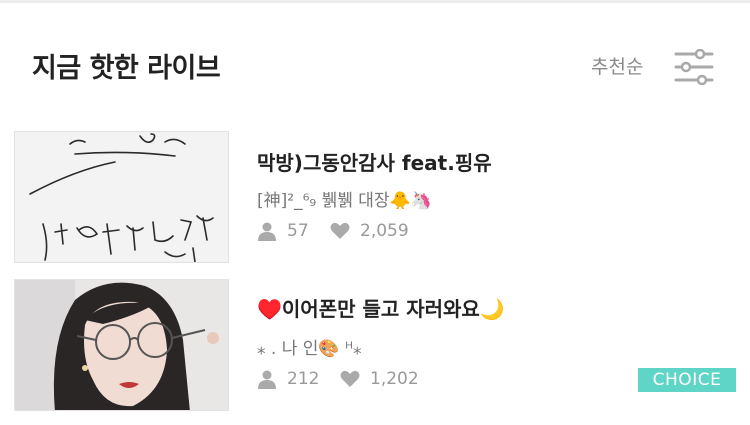 The width and height of the screenshot is (750, 425). What do you see at coordinates (617, 65) in the screenshot?
I see `sort-dropdown: 추천순` at bounding box center [617, 65].